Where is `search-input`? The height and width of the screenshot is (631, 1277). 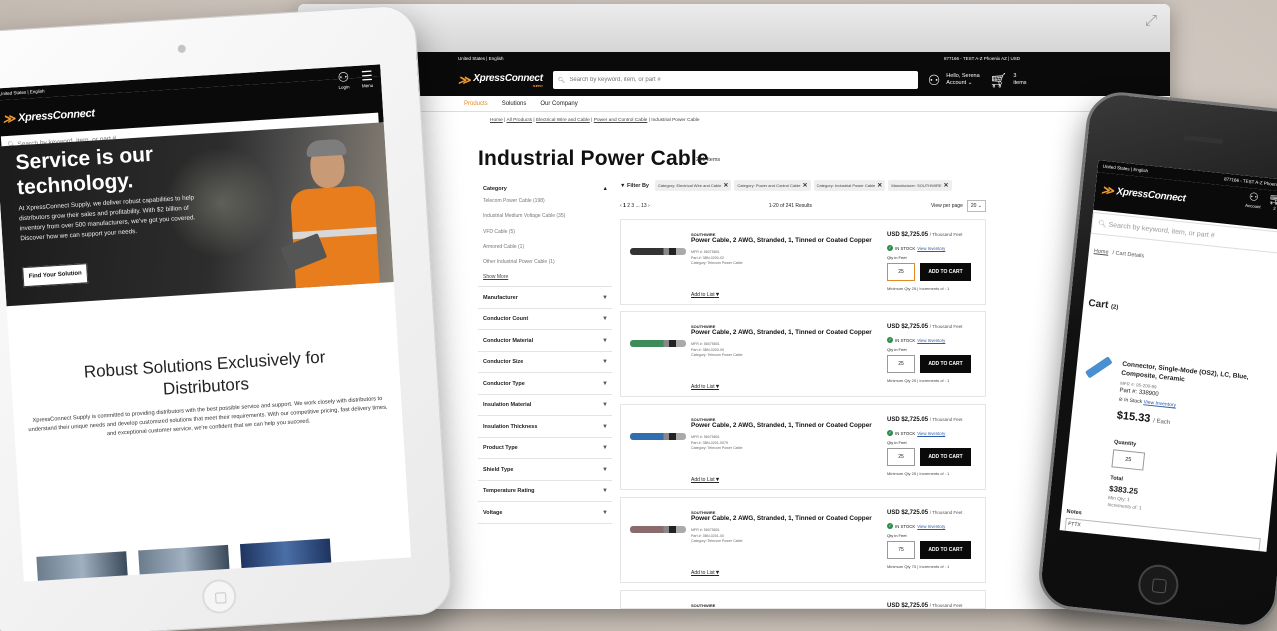 search-input is located at coordinates (741, 80).